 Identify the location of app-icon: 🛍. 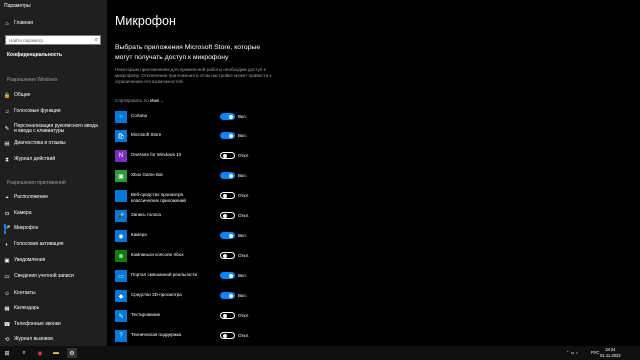
(121, 136).